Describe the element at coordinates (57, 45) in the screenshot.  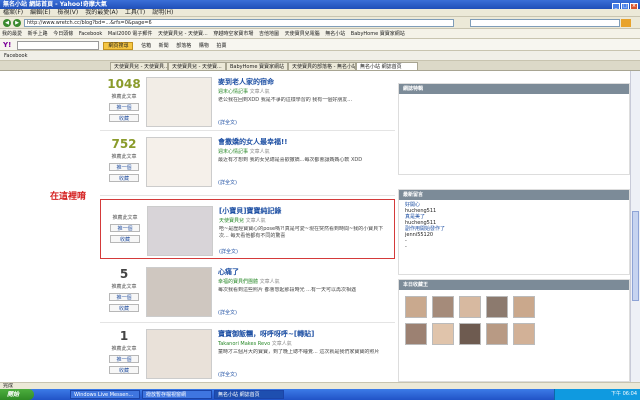
I see `yahoo-search-input` at that location.